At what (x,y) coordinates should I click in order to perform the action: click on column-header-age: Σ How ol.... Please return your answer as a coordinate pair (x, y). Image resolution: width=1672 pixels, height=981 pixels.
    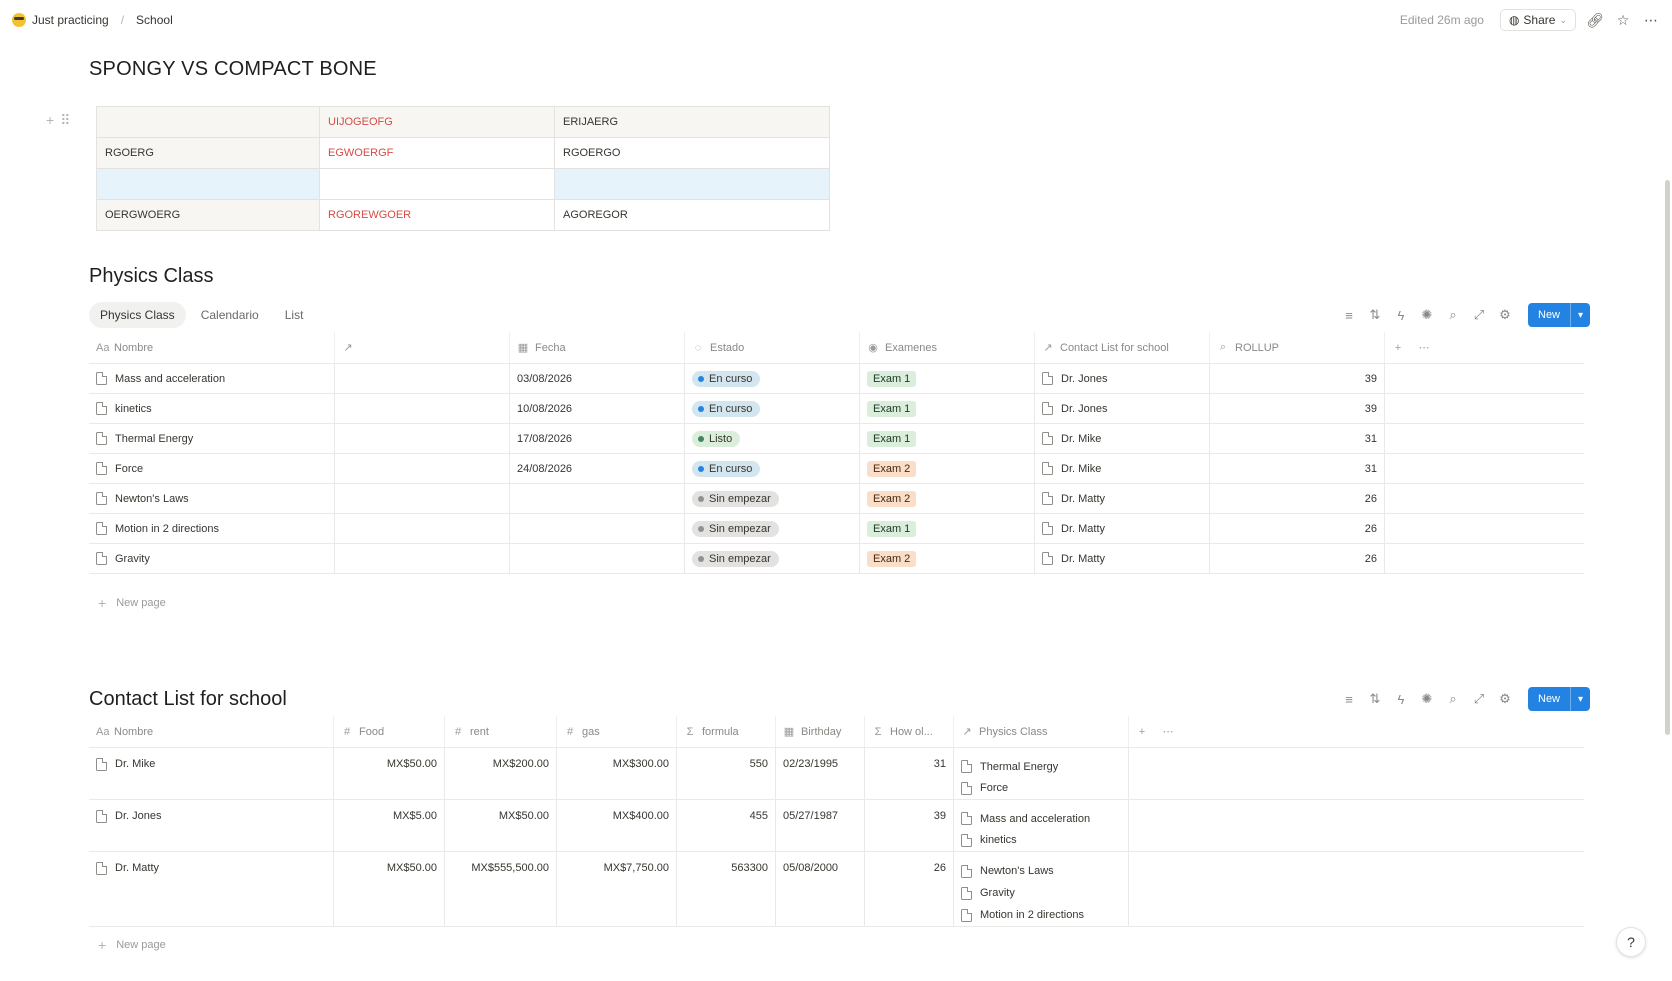
    Looking at the image, I should click on (909, 731).